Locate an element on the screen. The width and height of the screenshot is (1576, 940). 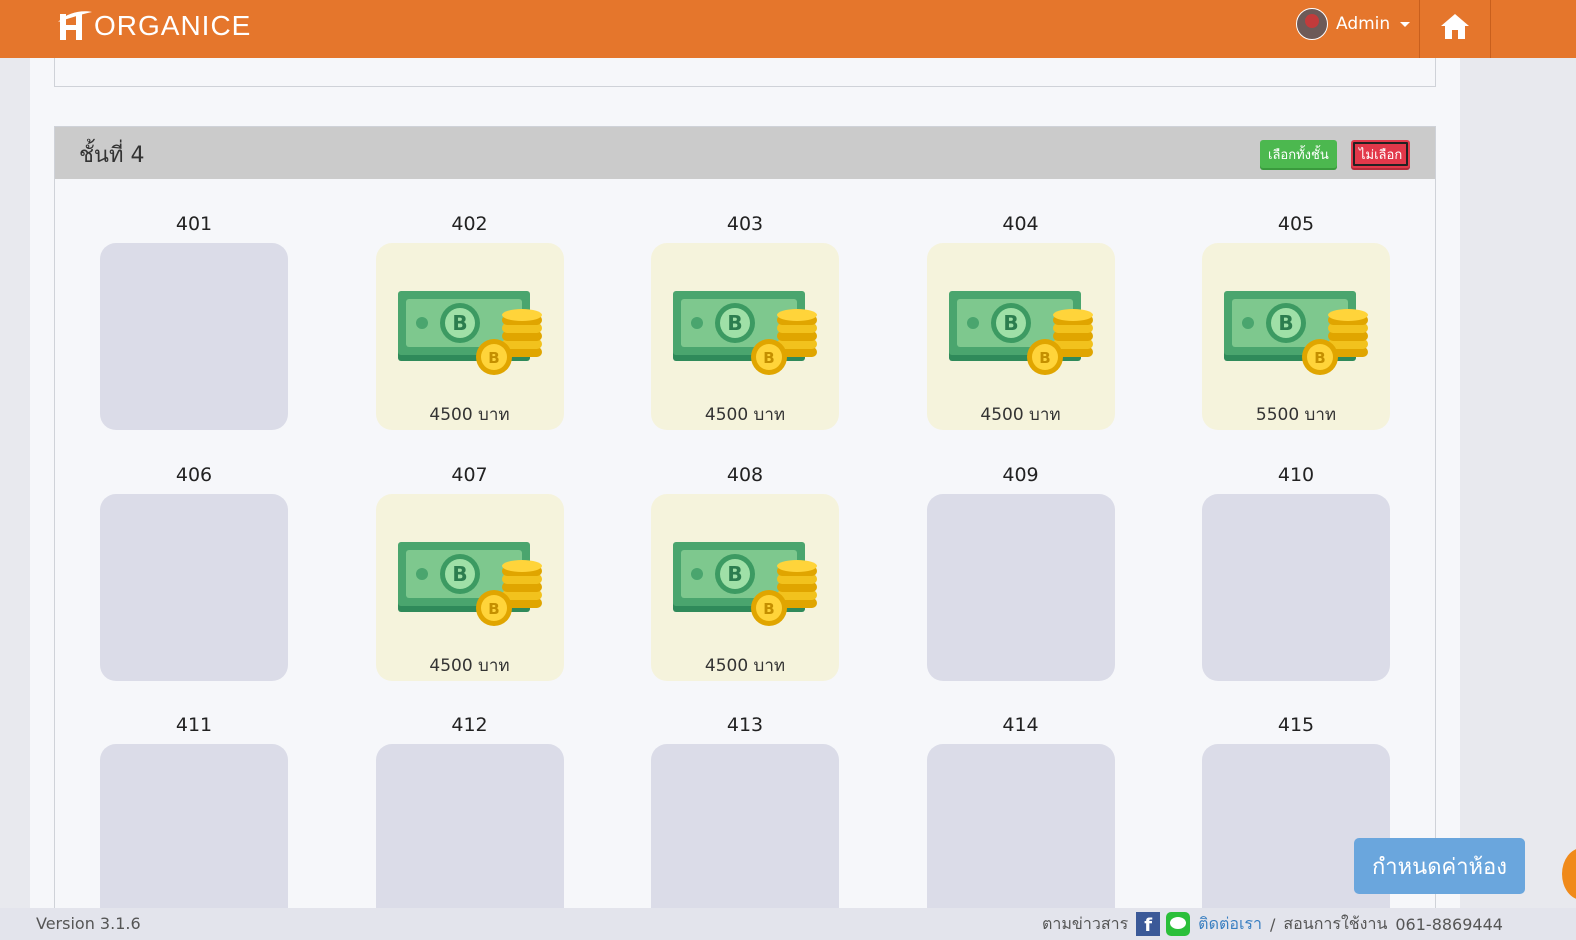
version-text: Version 3.1.6 is located at coordinates (88, 923).